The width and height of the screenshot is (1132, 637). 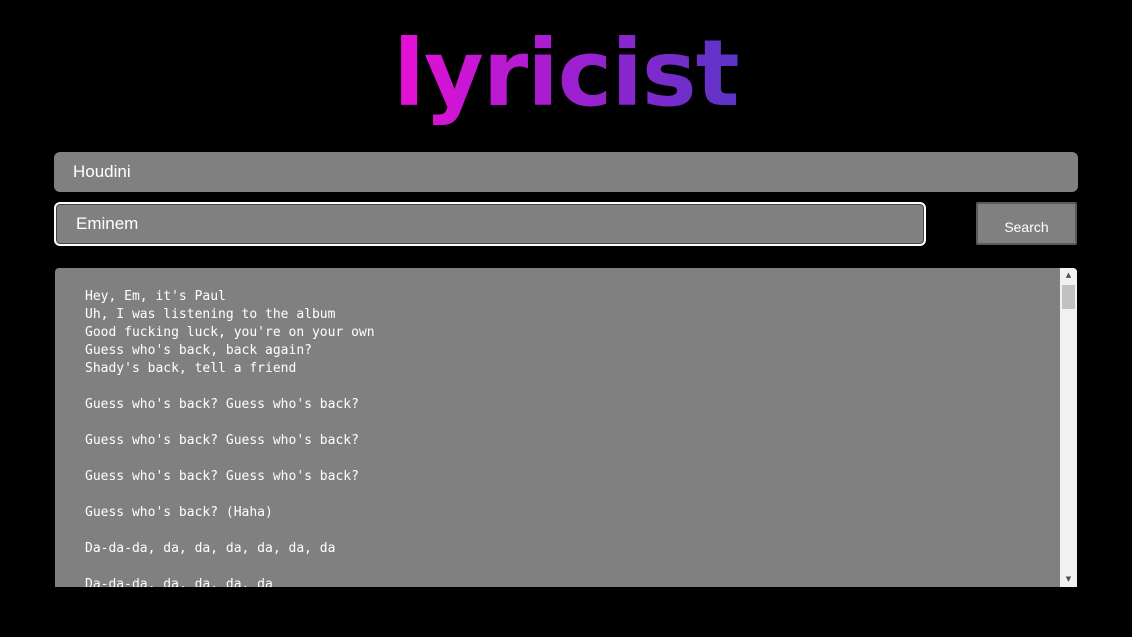 I want to click on scroll-down-arrow-icon: ▼, so click(x=1068, y=579).